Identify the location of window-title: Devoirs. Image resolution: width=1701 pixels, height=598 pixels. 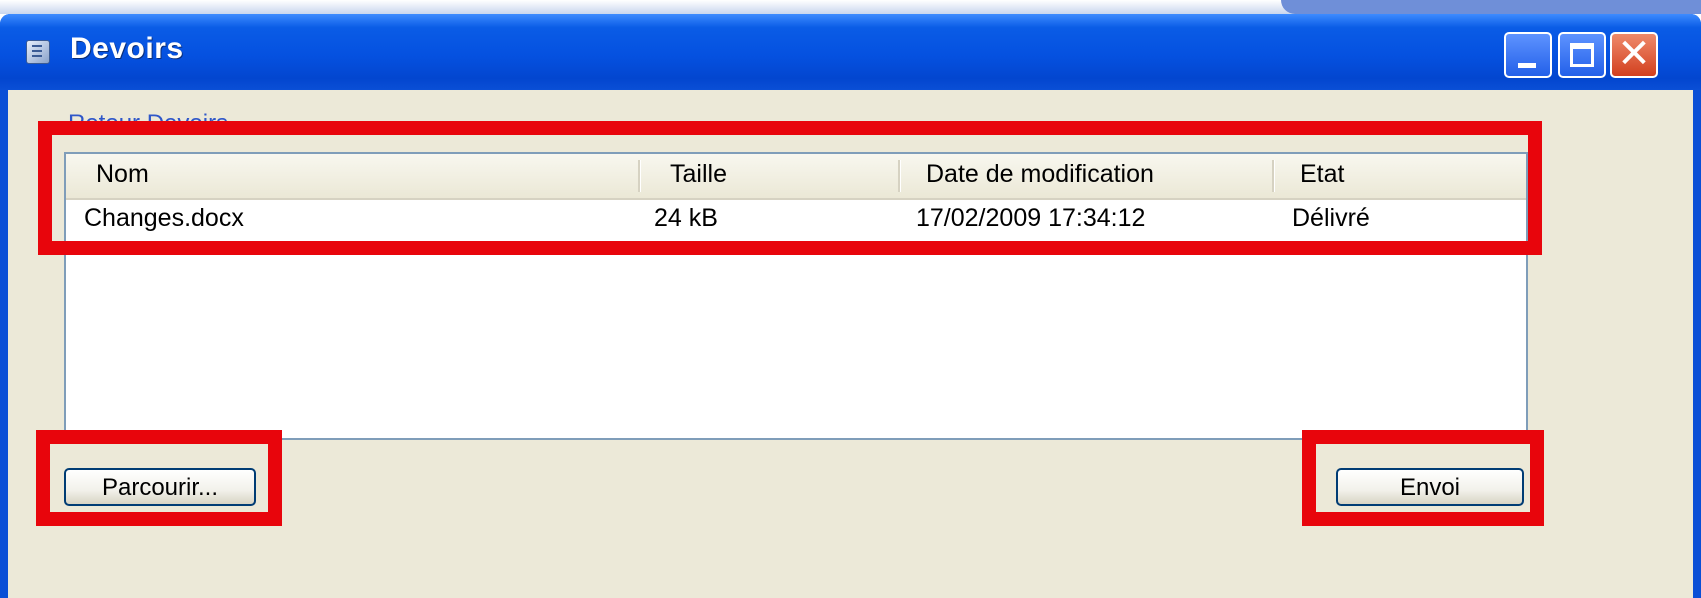
(127, 48).